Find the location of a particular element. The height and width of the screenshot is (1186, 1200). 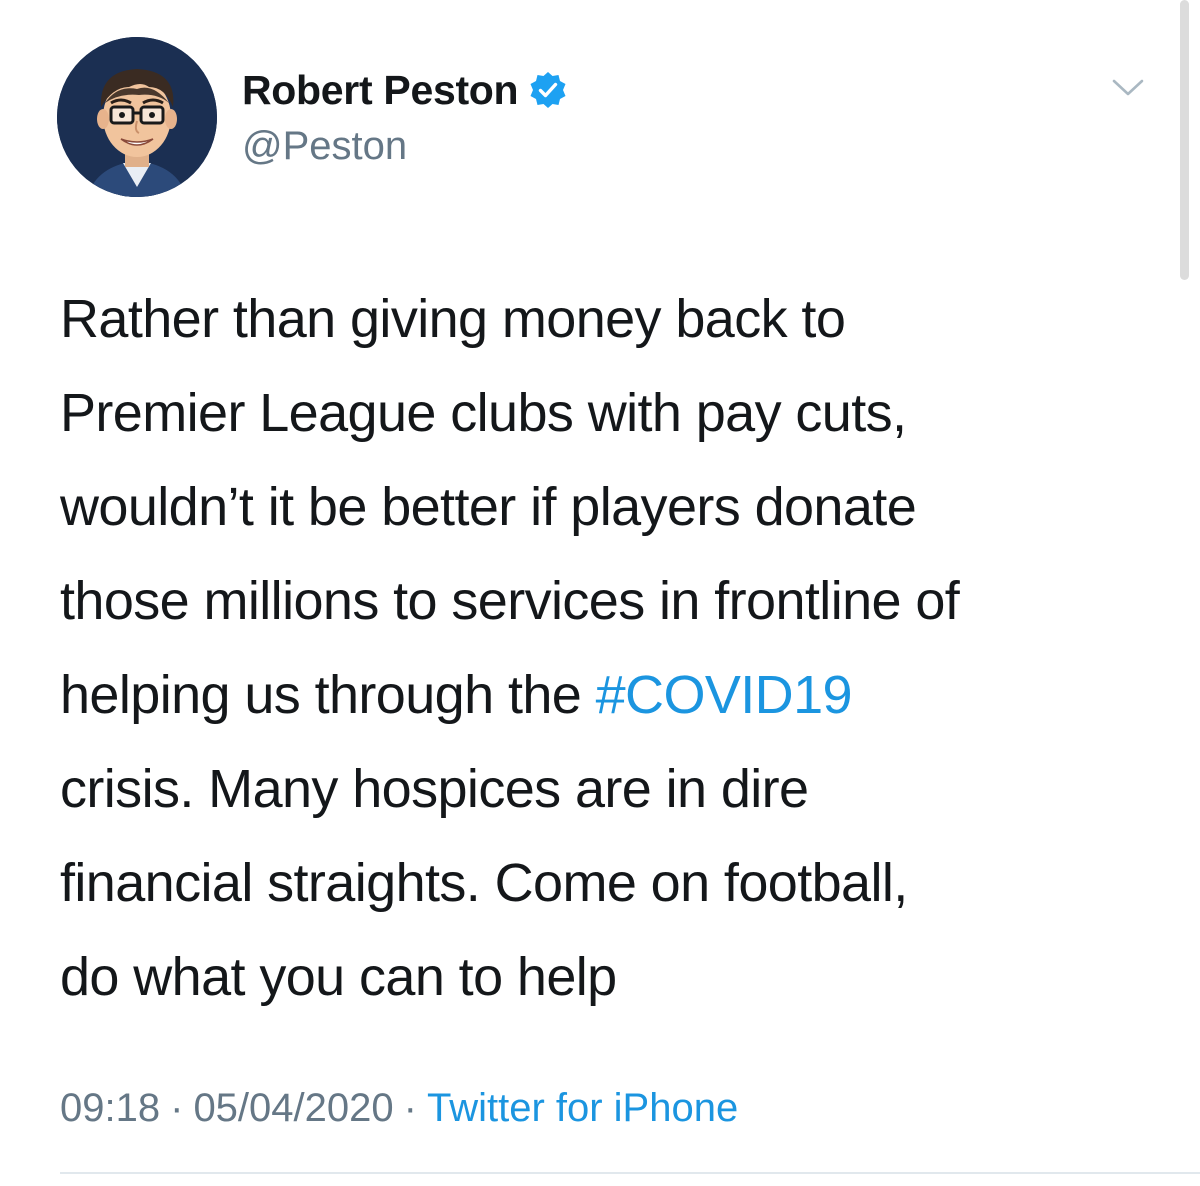

tweet-source-link: Twitter for iPhone is located at coordinates (582, 1108).